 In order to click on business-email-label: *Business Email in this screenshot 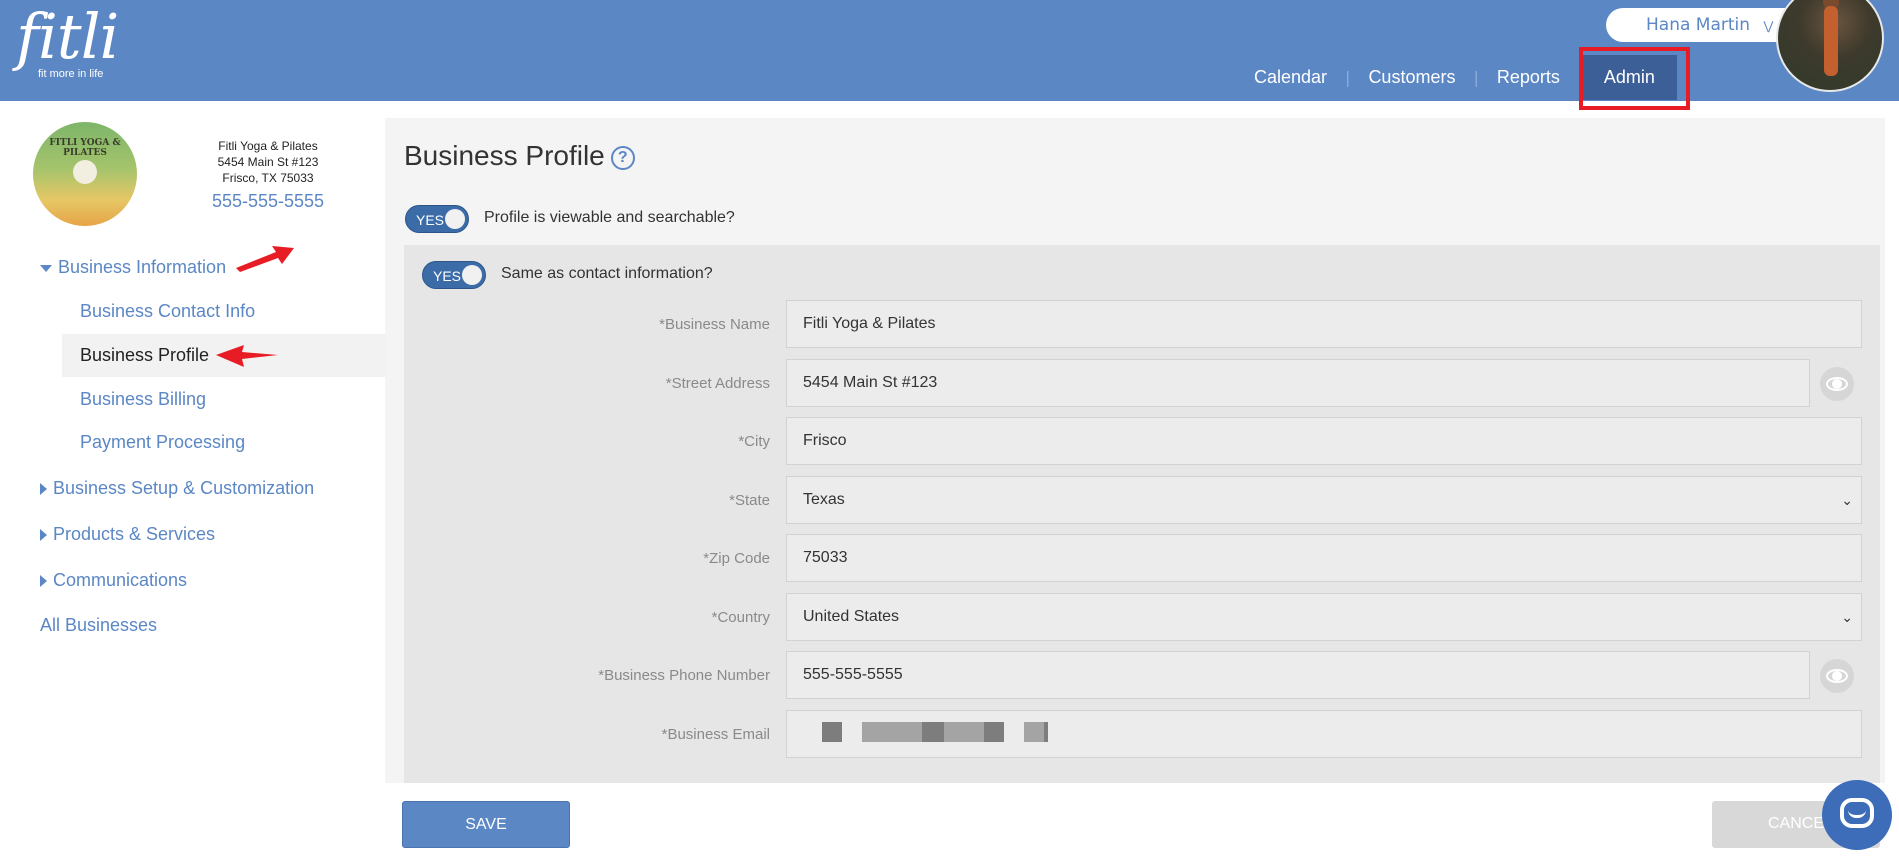, I will do `click(715, 734)`.